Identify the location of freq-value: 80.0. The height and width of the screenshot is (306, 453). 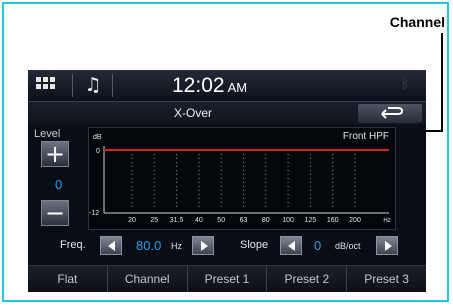
(149, 245).